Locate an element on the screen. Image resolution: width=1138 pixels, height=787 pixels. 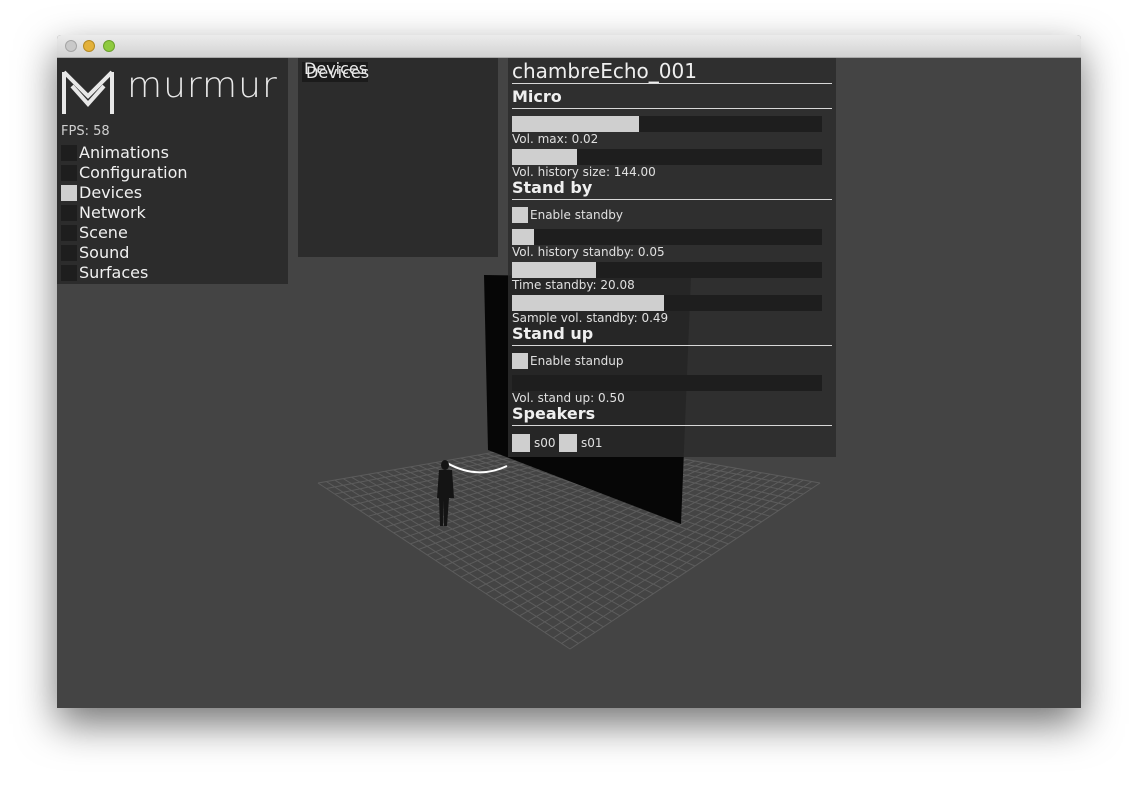
devices-panel-title: Devices Devices is located at coordinates (336, 70).